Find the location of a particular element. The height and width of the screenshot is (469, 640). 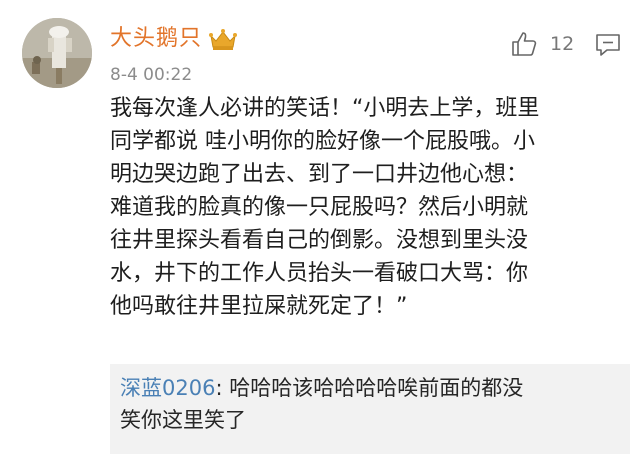

crown-icon is located at coordinates (223, 39).